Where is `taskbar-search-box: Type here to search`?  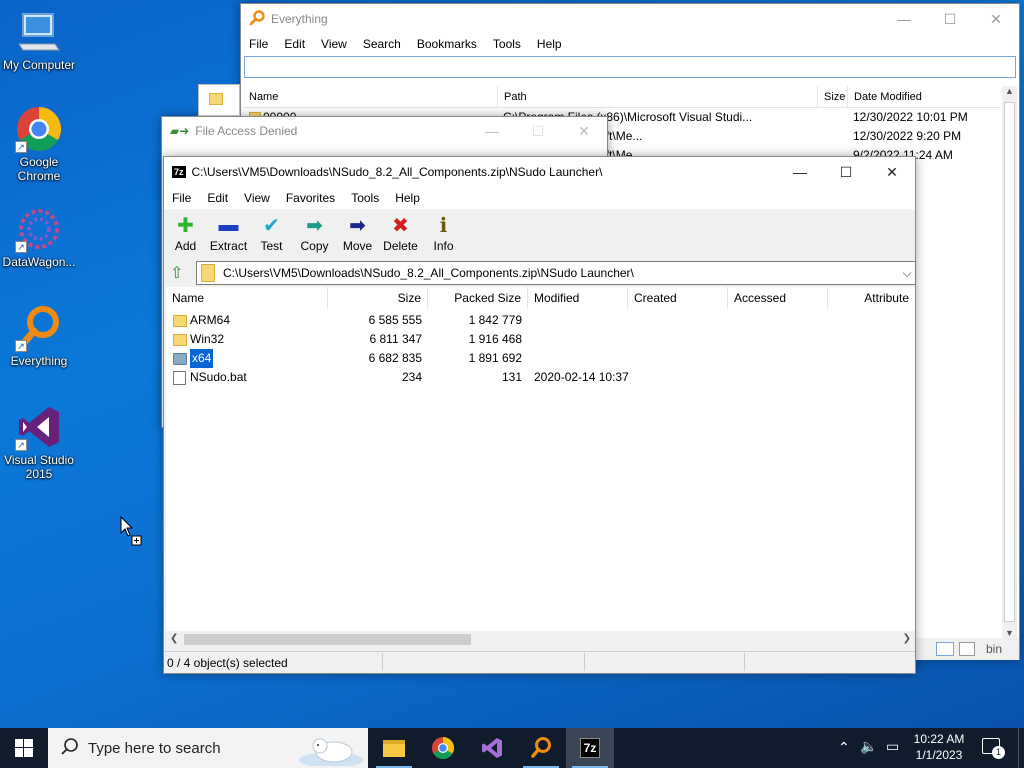 taskbar-search-box: Type here to search is located at coordinates (208, 748).